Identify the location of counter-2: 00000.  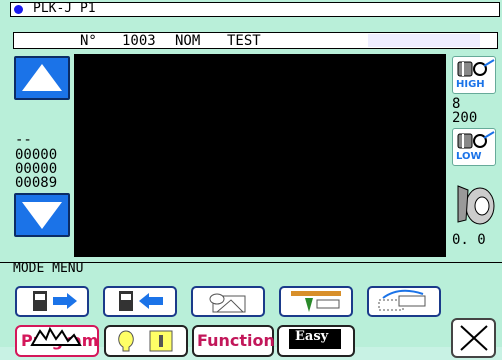
(36, 169).